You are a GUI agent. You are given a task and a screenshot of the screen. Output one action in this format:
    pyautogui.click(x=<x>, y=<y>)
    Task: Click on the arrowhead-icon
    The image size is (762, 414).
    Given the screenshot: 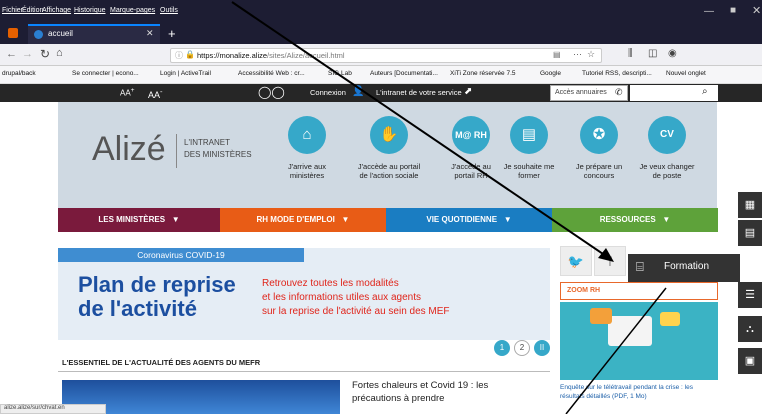 What is the action you would take?
    pyautogui.click(x=606, y=255)
    